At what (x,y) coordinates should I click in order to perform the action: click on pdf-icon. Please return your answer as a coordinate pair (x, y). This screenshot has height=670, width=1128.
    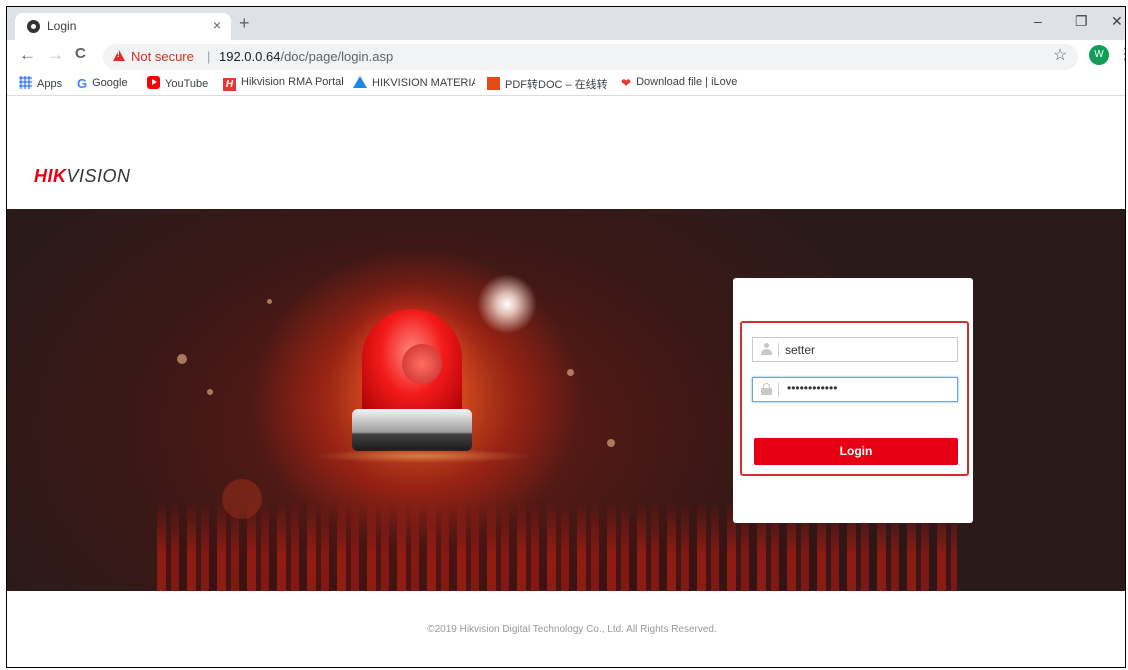
    Looking at the image, I should click on (493, 83).